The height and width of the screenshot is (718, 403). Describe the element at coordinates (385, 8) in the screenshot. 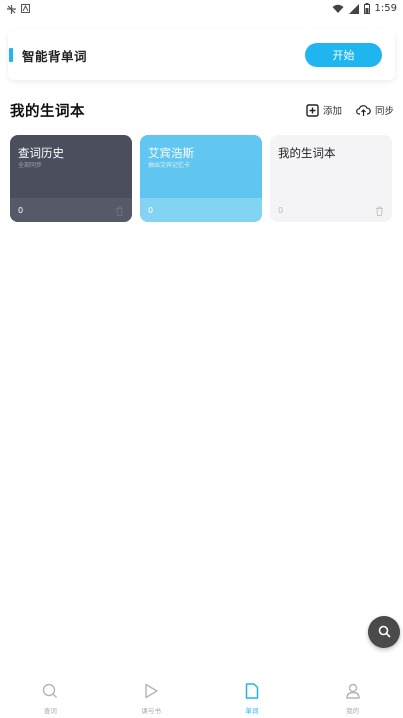

I see `status-time: 1:59` at that location.